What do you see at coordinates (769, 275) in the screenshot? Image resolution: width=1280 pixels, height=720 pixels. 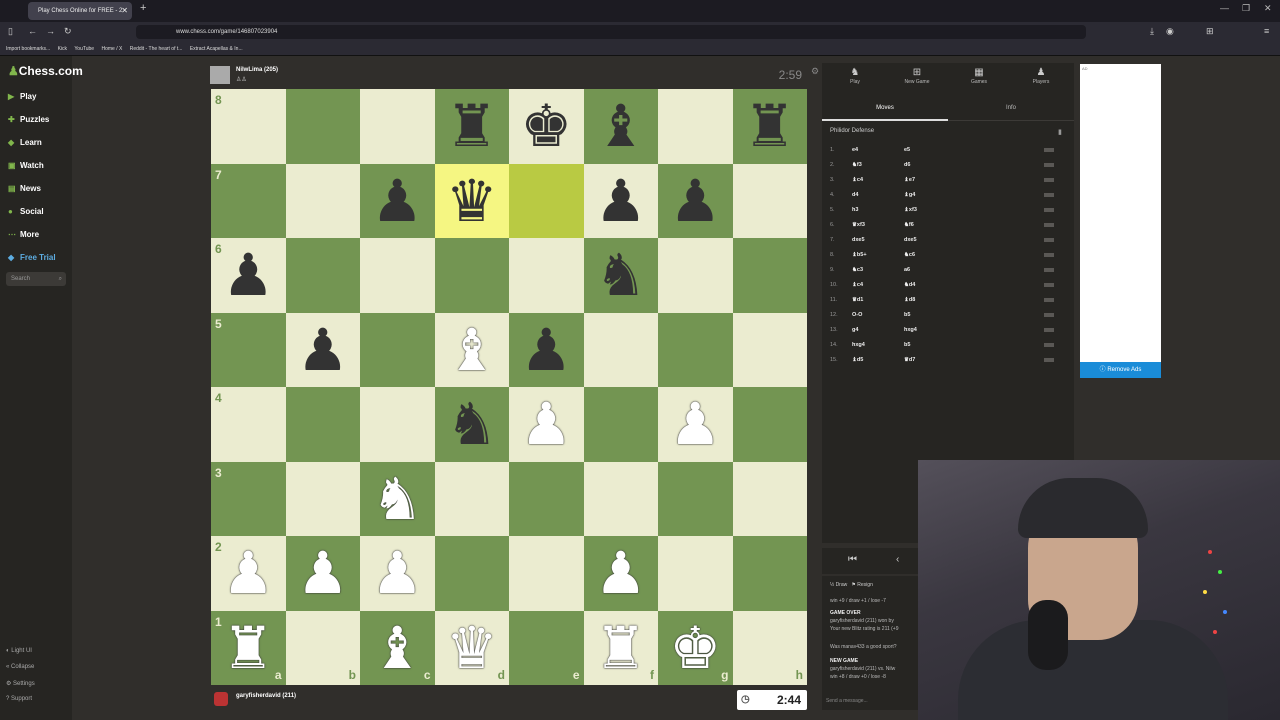 I see `square-h6` at bounding box center [769, 275].